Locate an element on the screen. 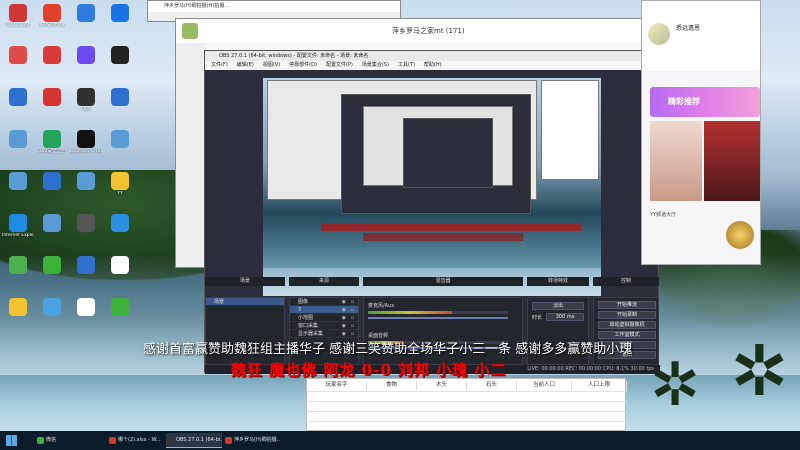 Image resolution: width=800 pixels, height=450 pixels. menu-item: 视图(V) is located at coordinates (271, 65).